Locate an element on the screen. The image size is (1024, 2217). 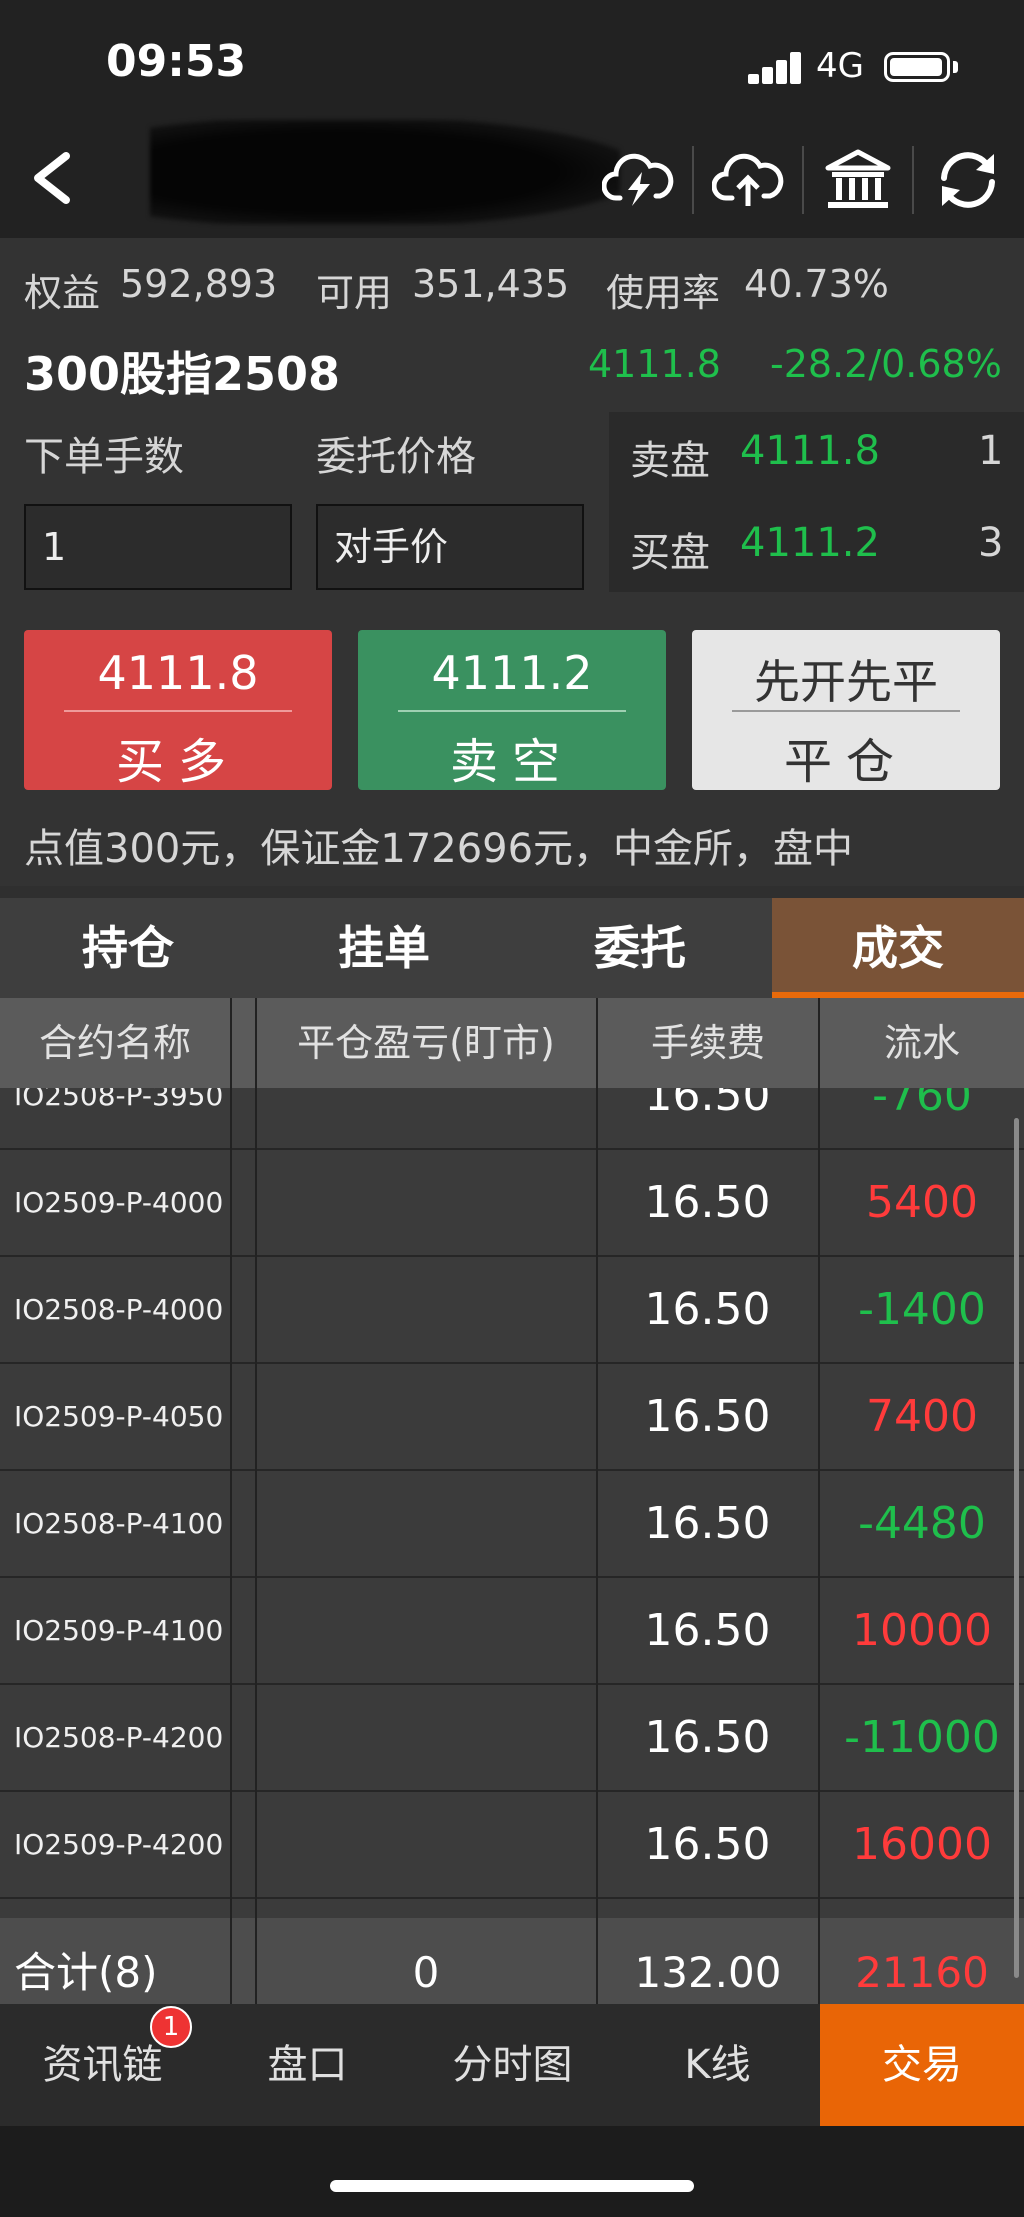
notification-badge: 1 is located at coordinates (171, 2027).